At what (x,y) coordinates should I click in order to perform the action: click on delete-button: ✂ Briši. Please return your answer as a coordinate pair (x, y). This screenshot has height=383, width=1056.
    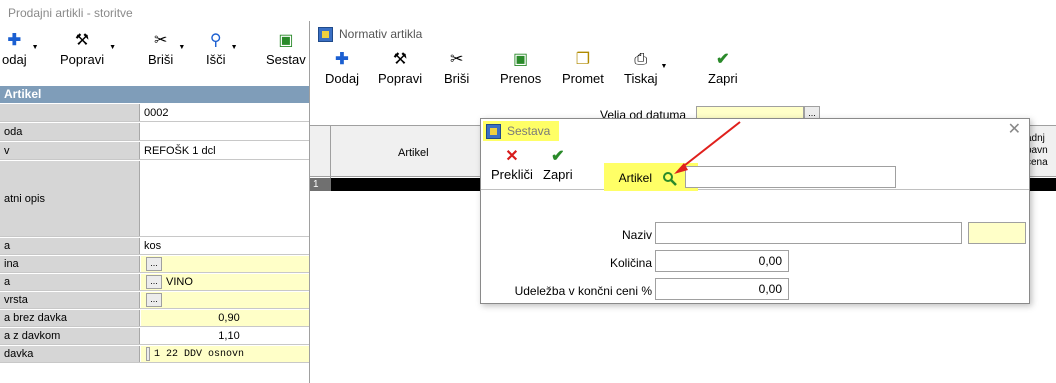
    Looking at the image, I should click on (456, 68).